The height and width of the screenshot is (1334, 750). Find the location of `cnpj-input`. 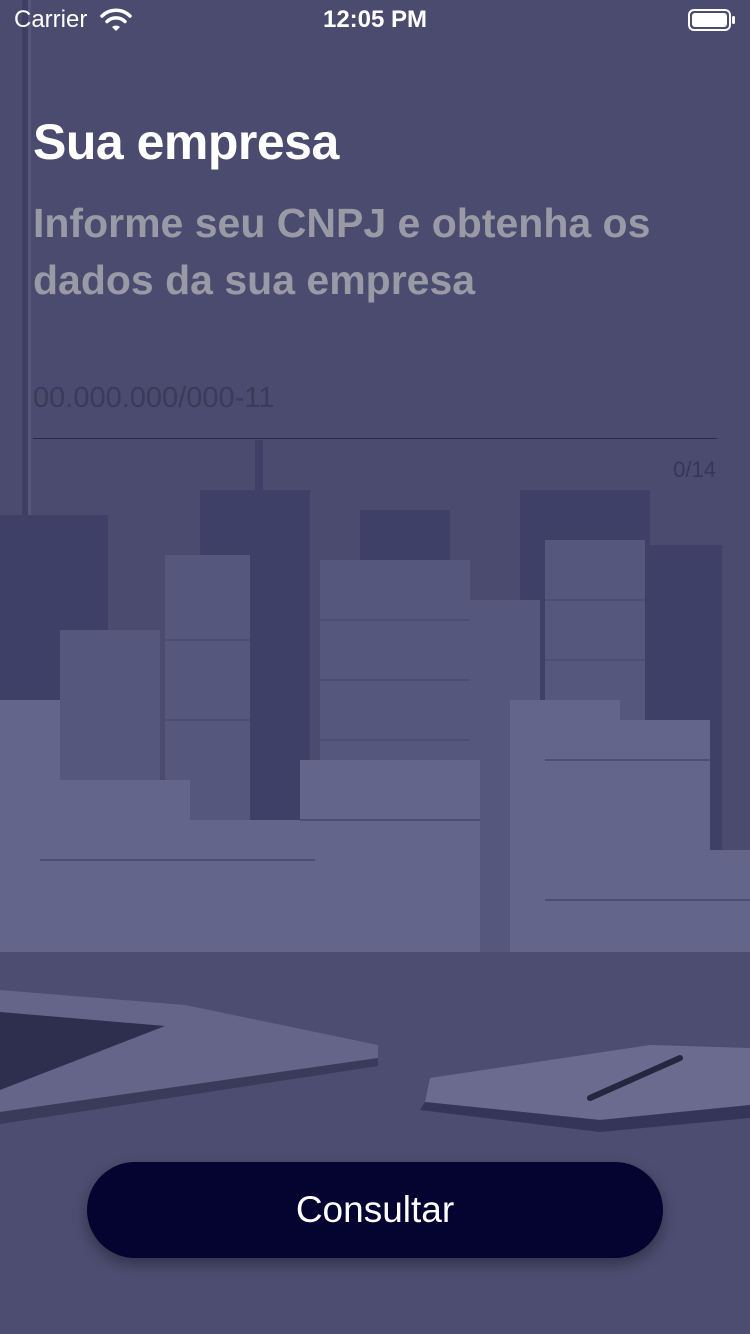

cnpj-input is located at coordinates (375, 398).